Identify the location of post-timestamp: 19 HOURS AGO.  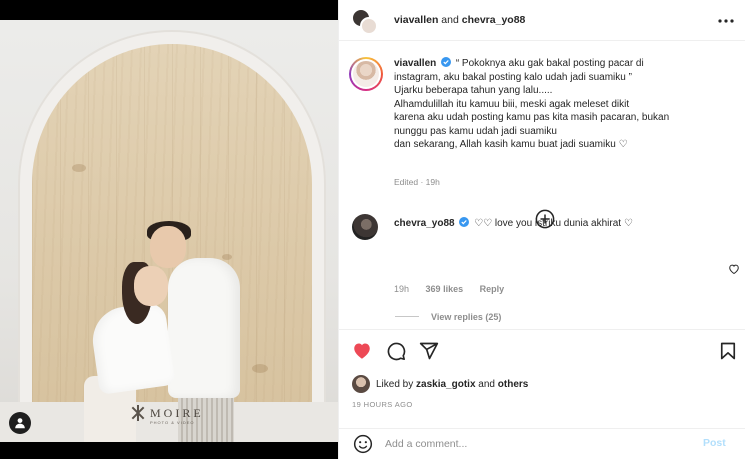
(382, 404).